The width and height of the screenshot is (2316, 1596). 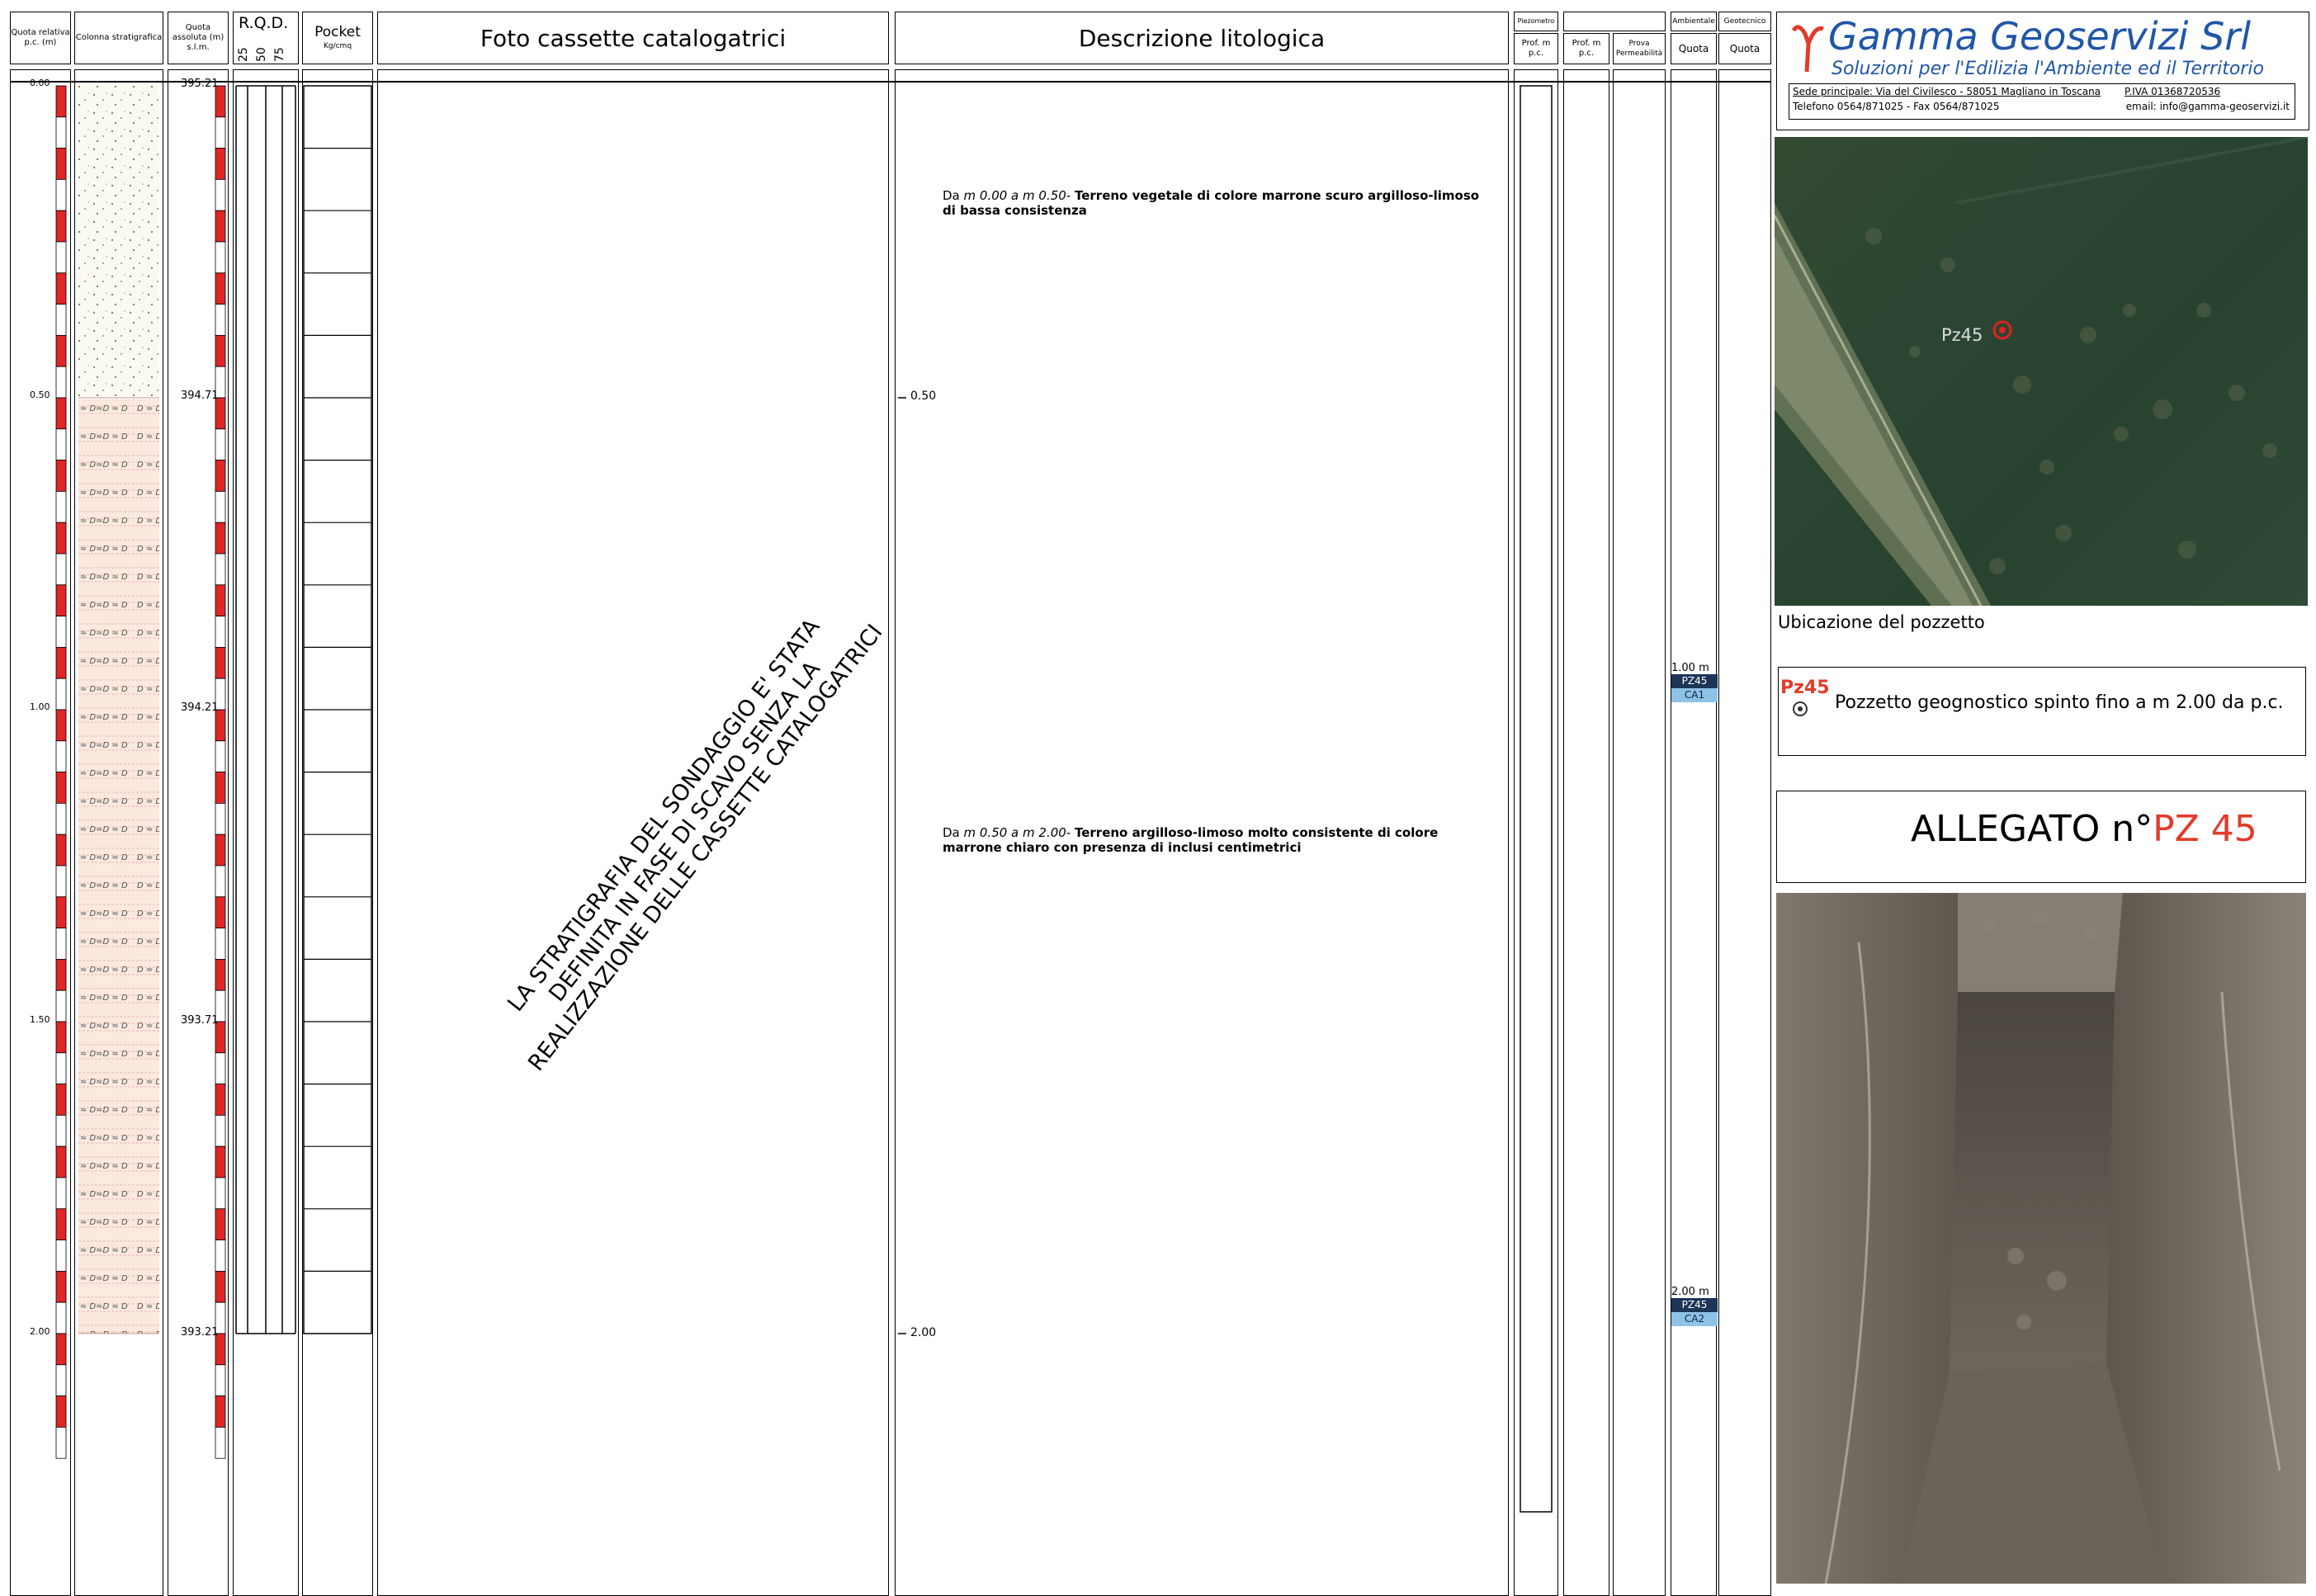 What do you see at coordinates (2041, 1238) in the screenshot?
I see `pit-photo` at bounding box center [2041, 1238].